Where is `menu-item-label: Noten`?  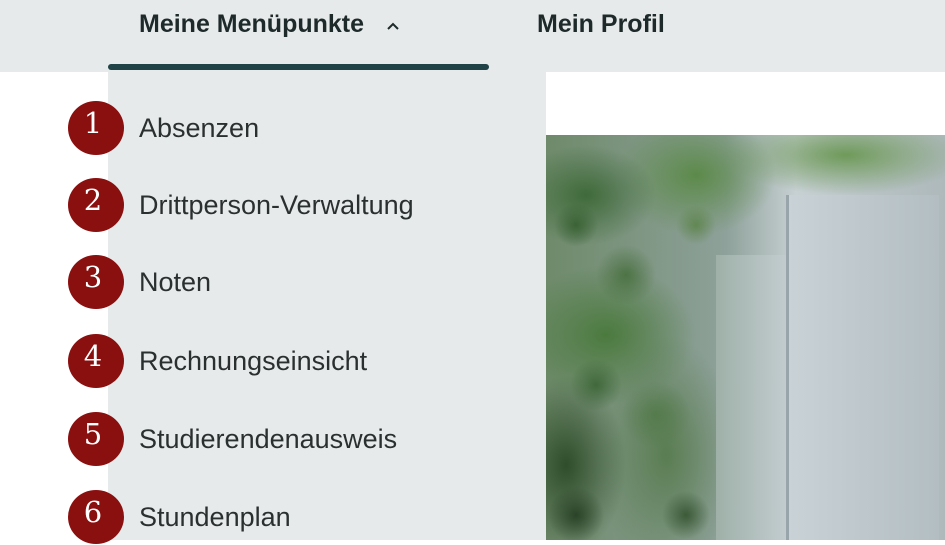 menu-item-label: Noten is located at coordinates (175, 281).